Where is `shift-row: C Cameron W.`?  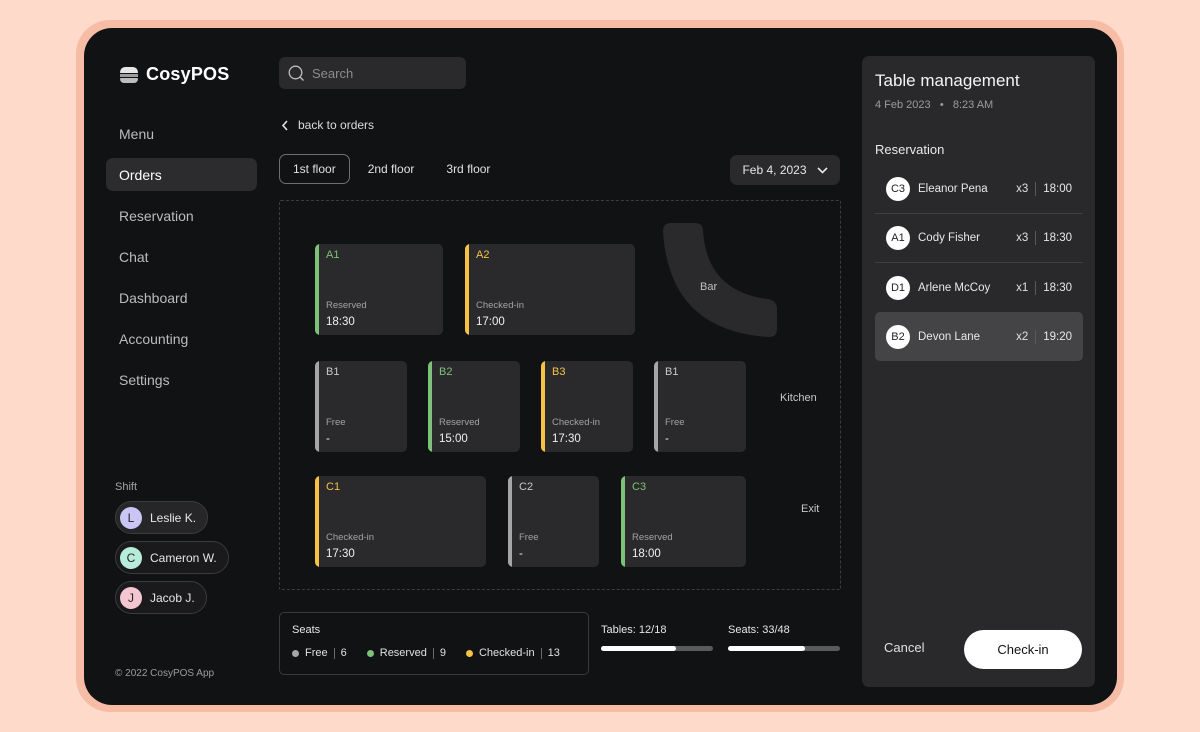 shift-row: C Cameron W. is located at coordinates (172, 561).